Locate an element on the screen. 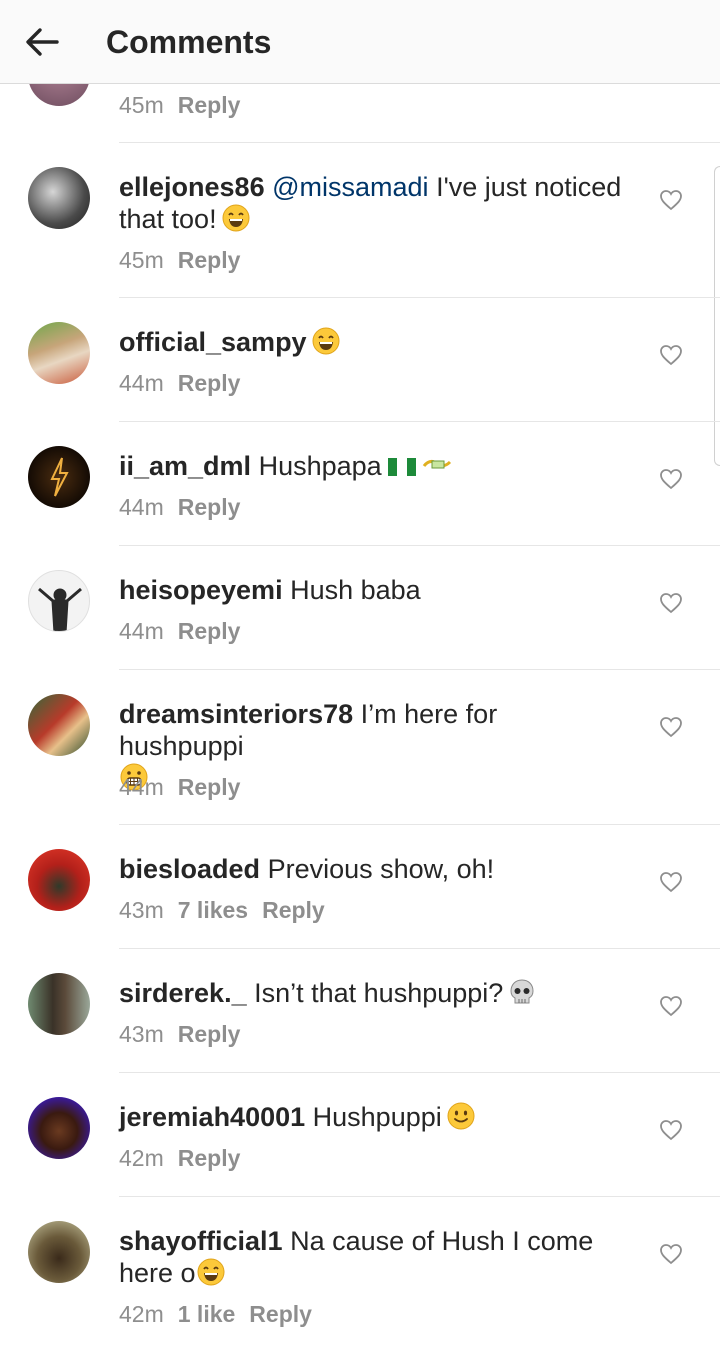 This screenshot has height=1347, width=720. comment-item: ii_am_dml Hushpapa 44m Reply is located at coordinates (360, 484).